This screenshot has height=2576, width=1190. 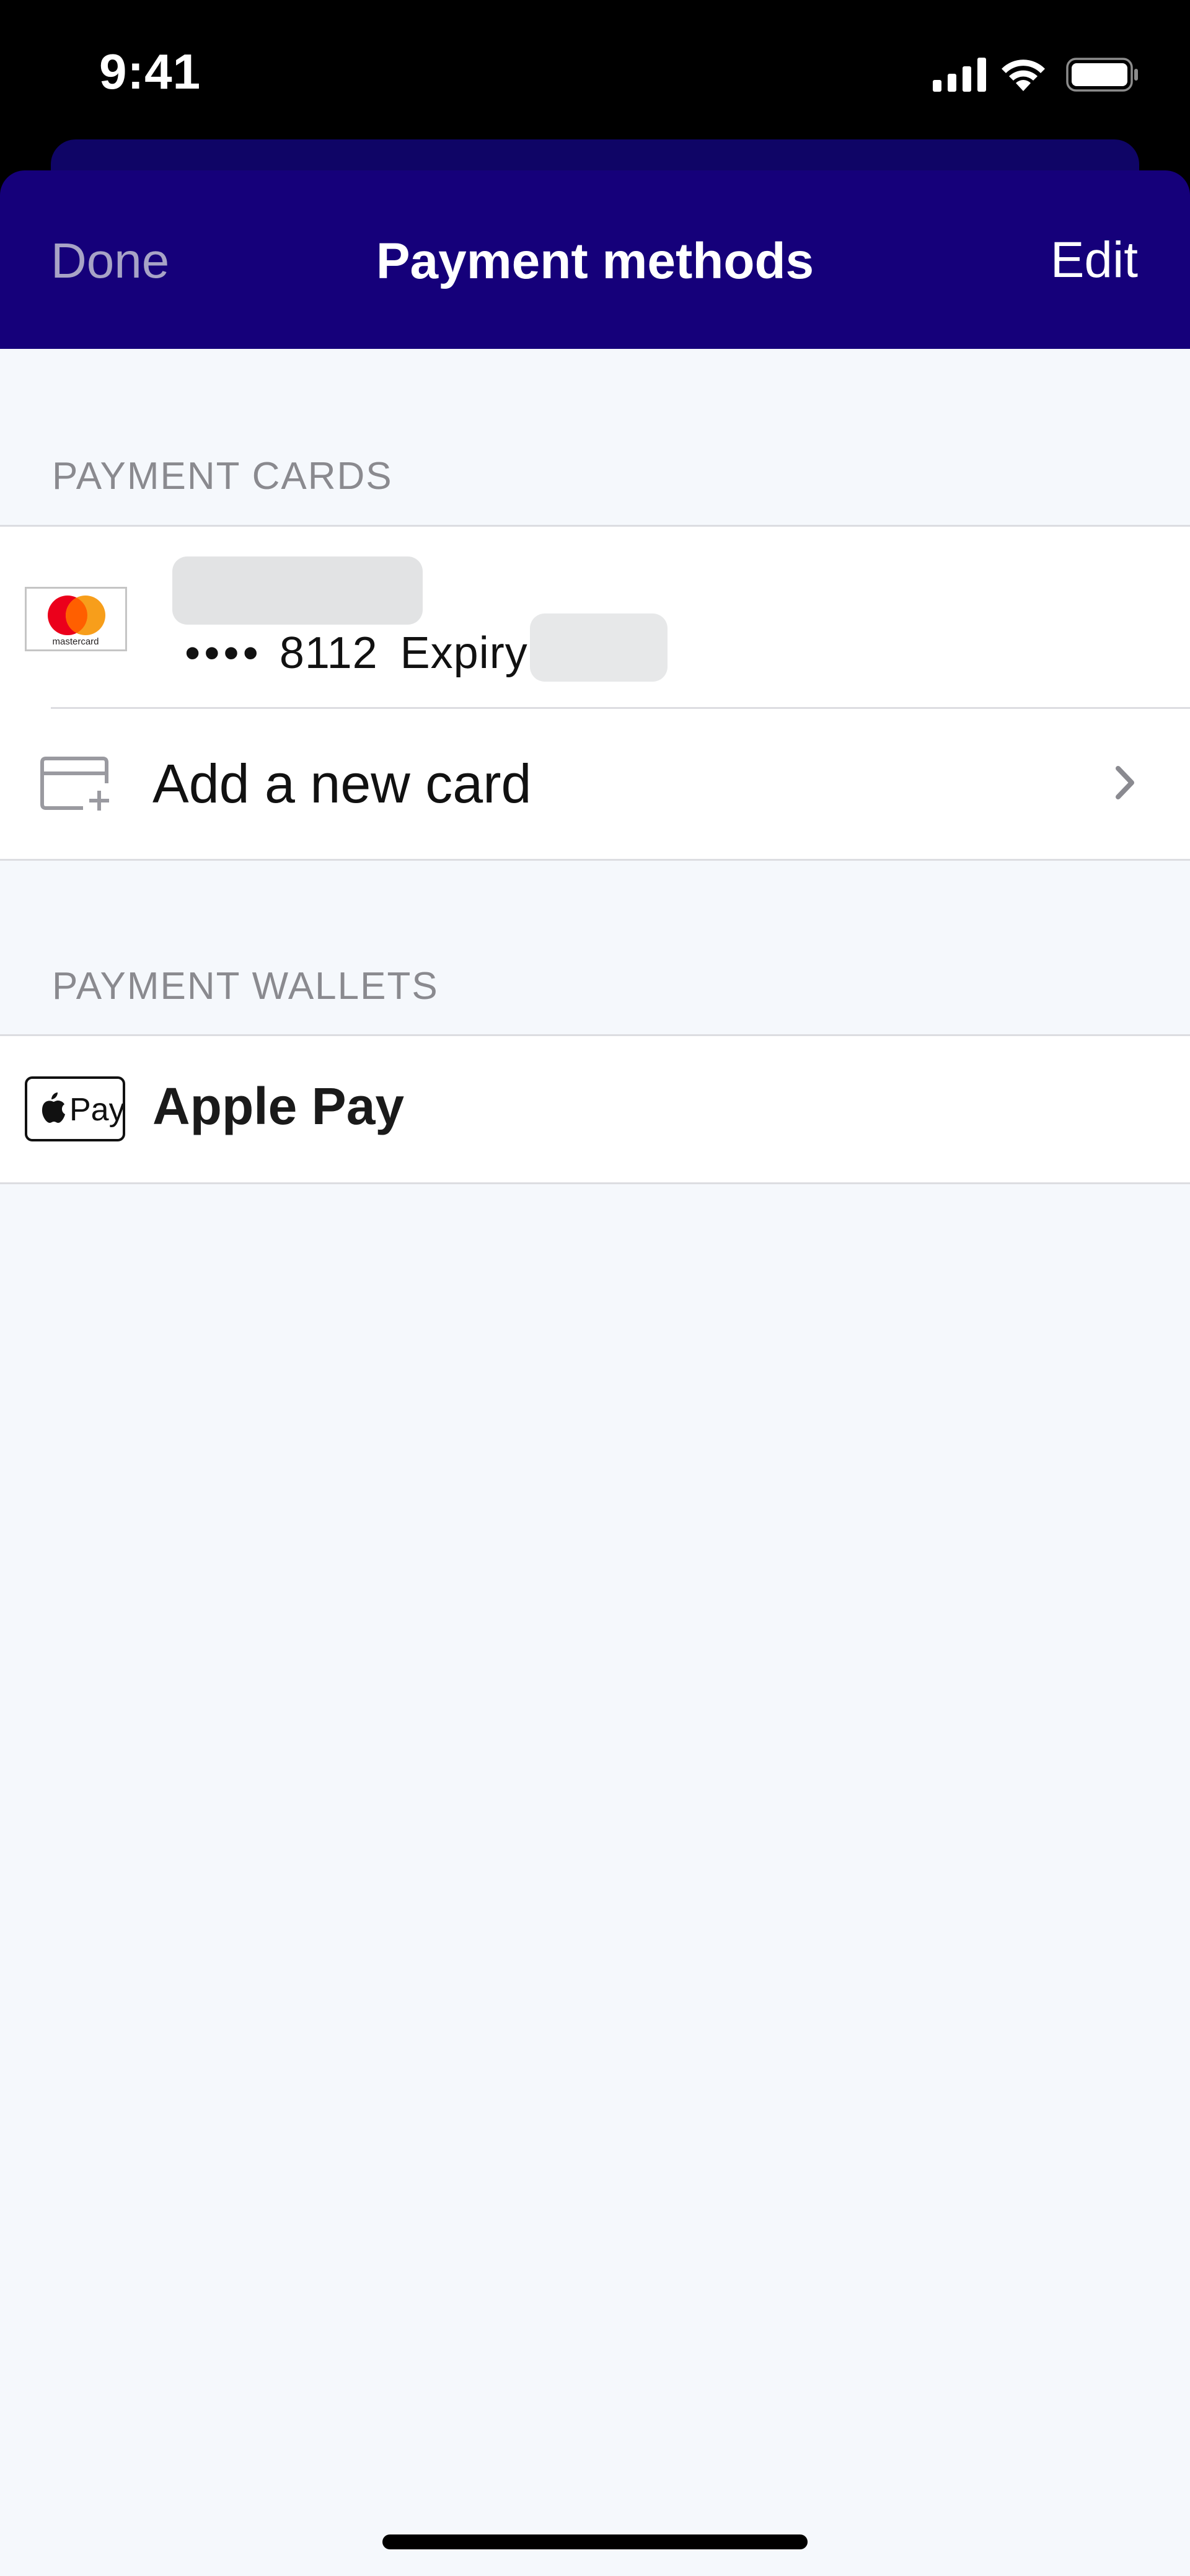 What do you see at coordinates (278, 1106) in the screenshot?
I see `apple-pay-label: Apple Pay` at bounding box center [278, 1106].